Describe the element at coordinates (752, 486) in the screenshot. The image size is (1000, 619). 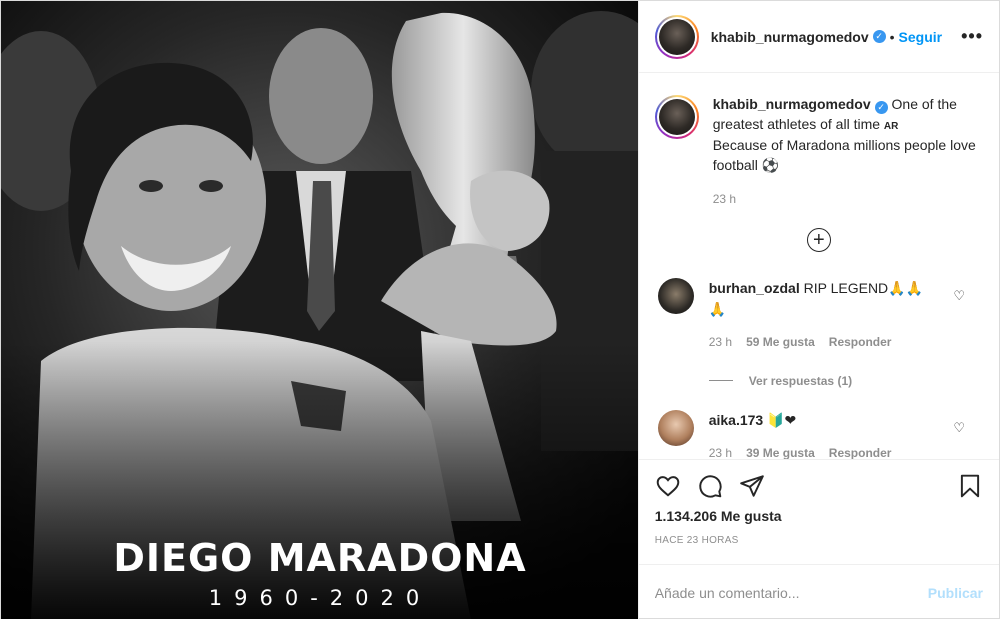
I see `paper-plane-icon` at that location.